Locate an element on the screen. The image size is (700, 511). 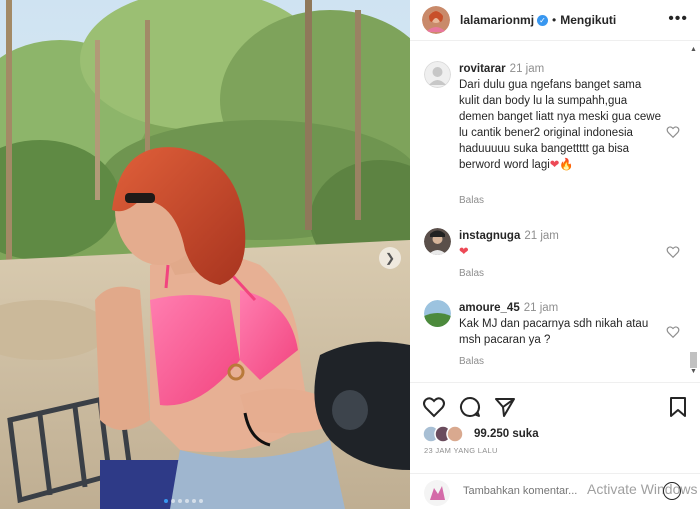
scrollbar-thumb is located at coordinates (693, 360).